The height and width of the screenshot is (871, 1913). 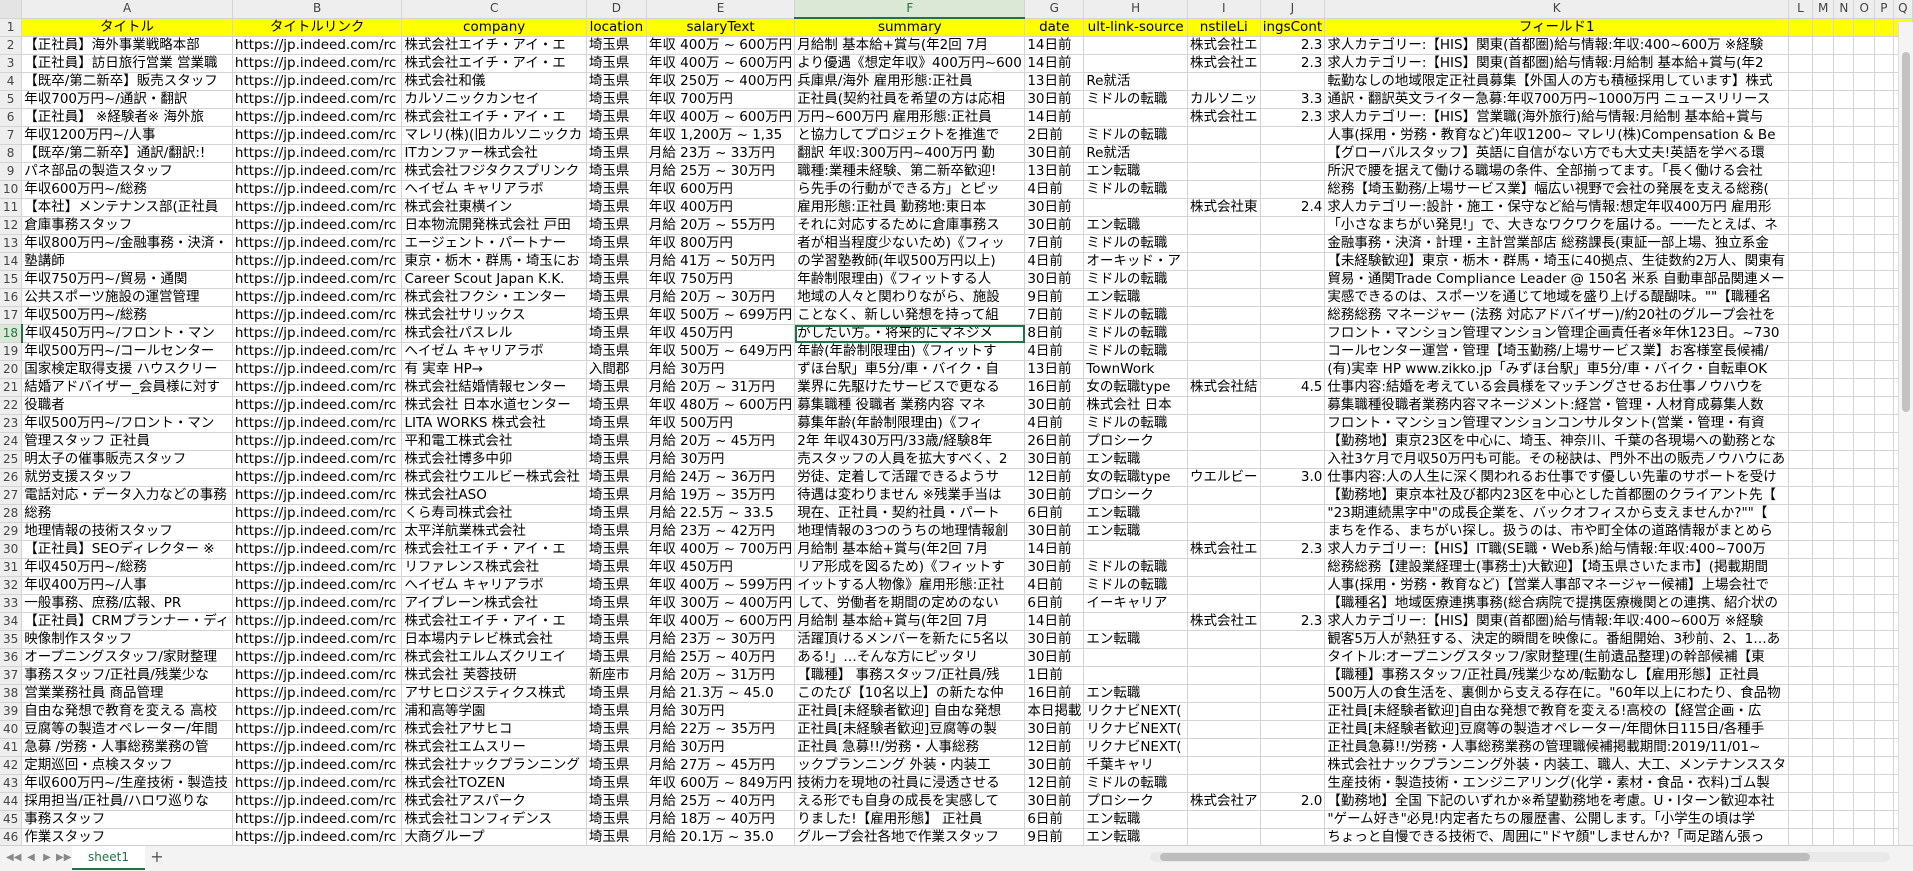 I want to click on grid-cell: 年齢制限理由)《フィットする人, so click(x=910, y=279).